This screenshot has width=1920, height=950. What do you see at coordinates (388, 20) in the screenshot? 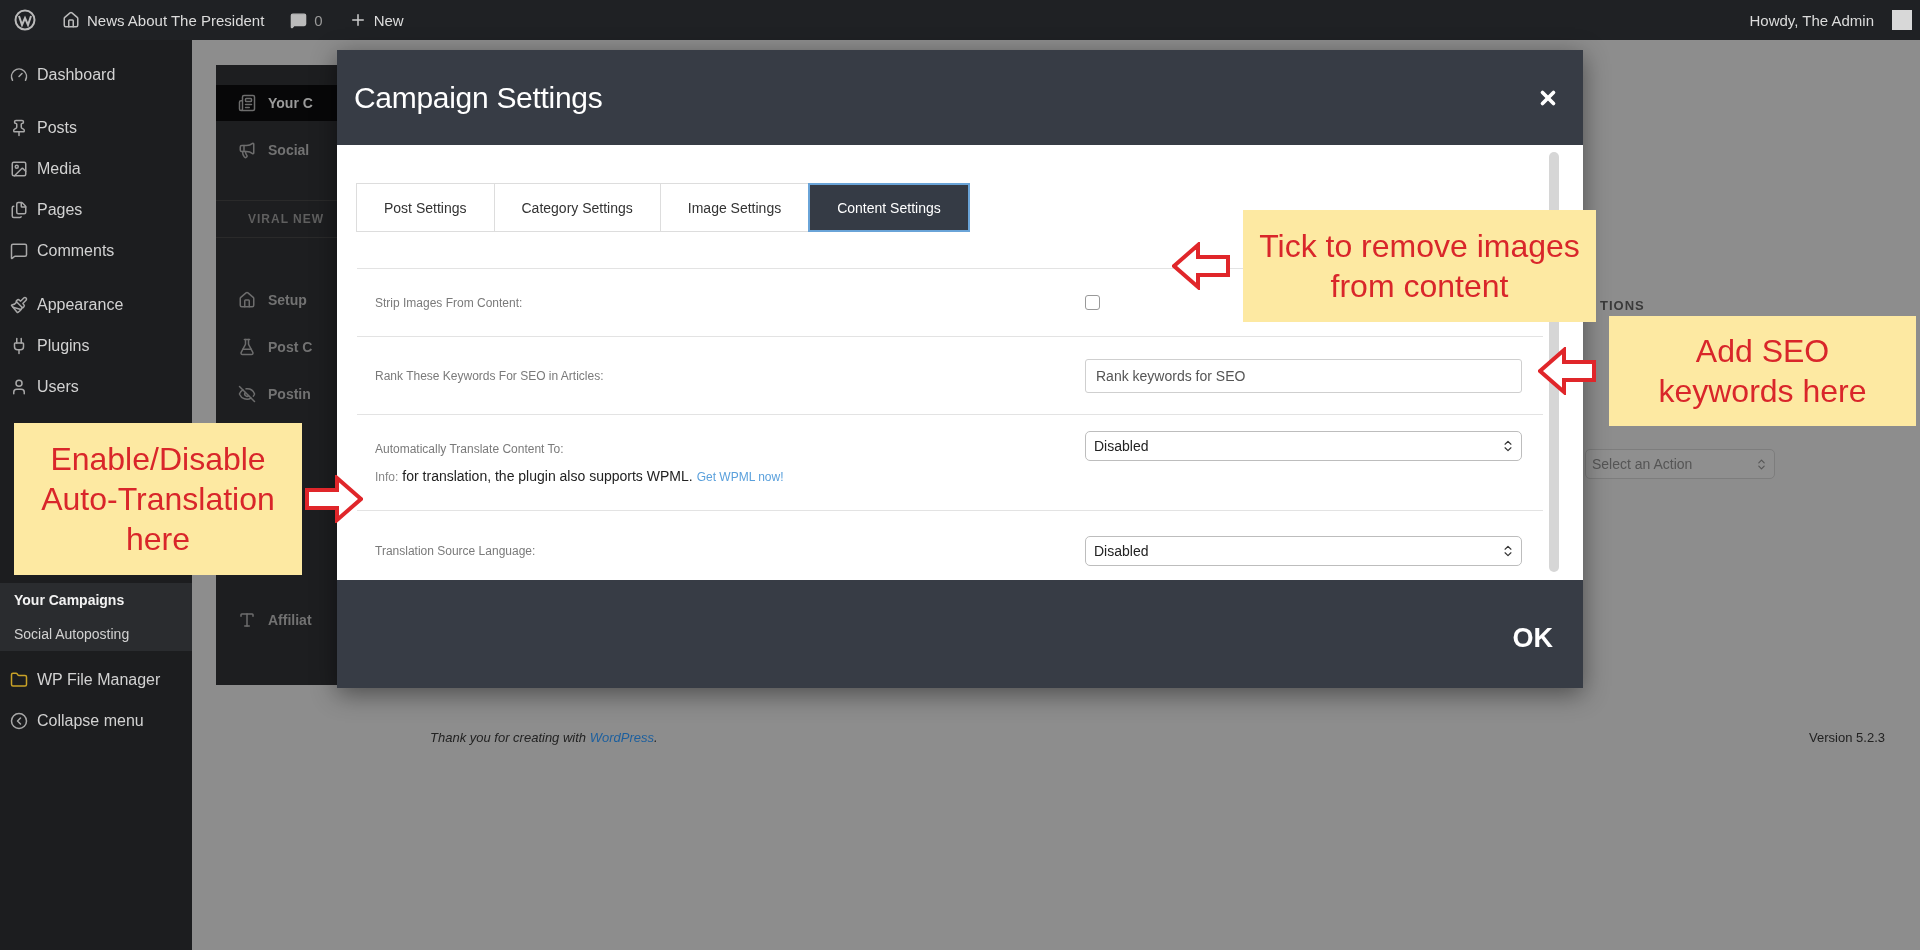
I see `new-link: New` at bounding box center [388, 20].